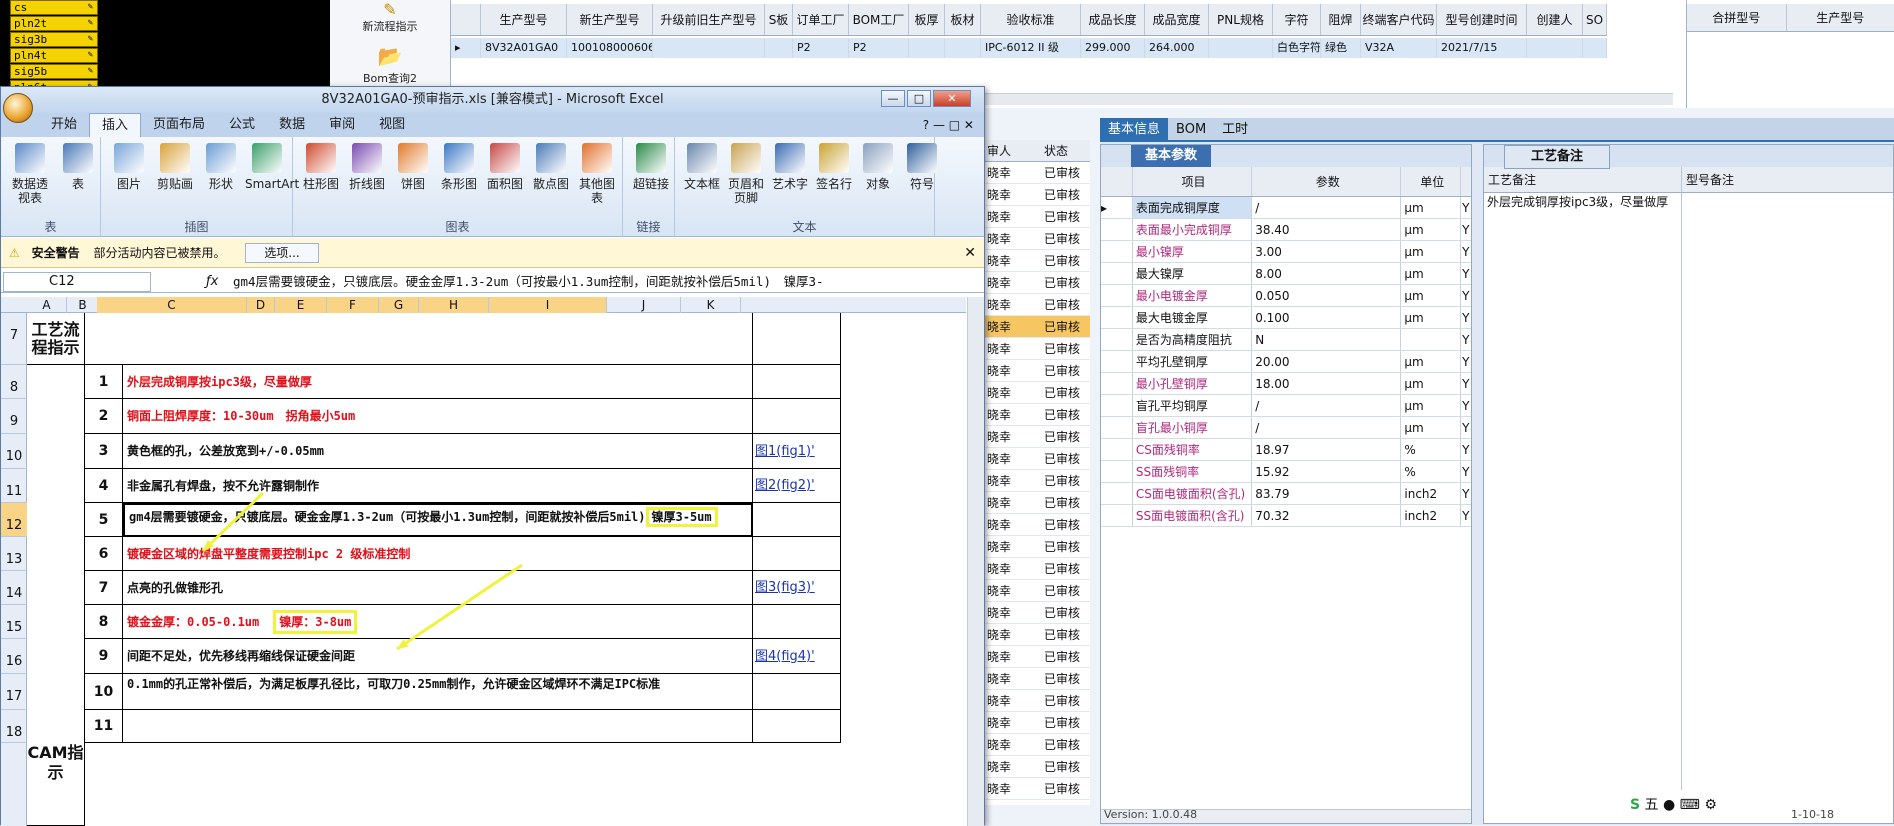 This screenshot has width=1894, height=826. I want to click on layer-item: sig5b ✎, so click(54, 71).